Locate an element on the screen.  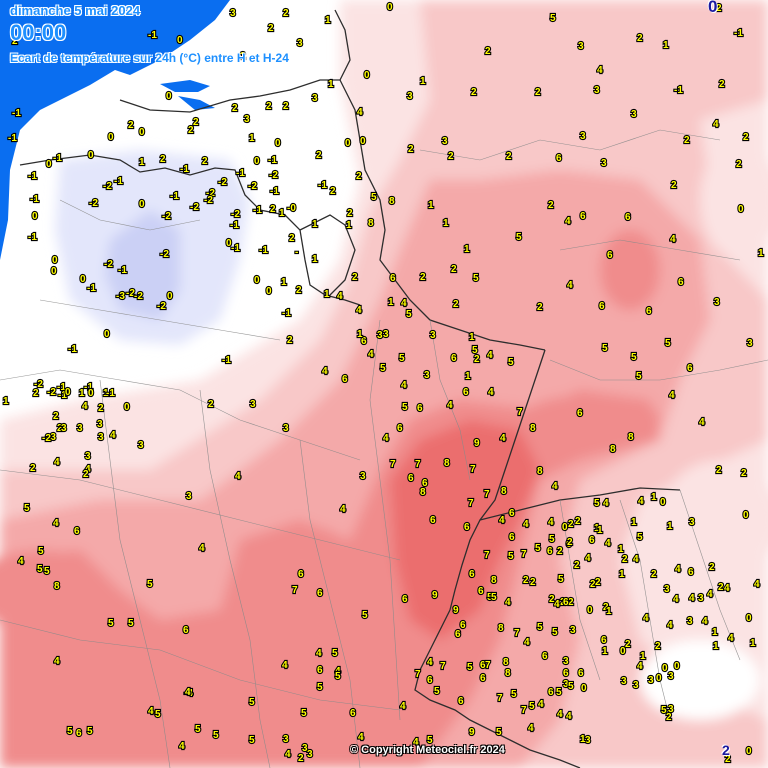
corner-value-bottom: 2 is located at coordinates (726, 750).